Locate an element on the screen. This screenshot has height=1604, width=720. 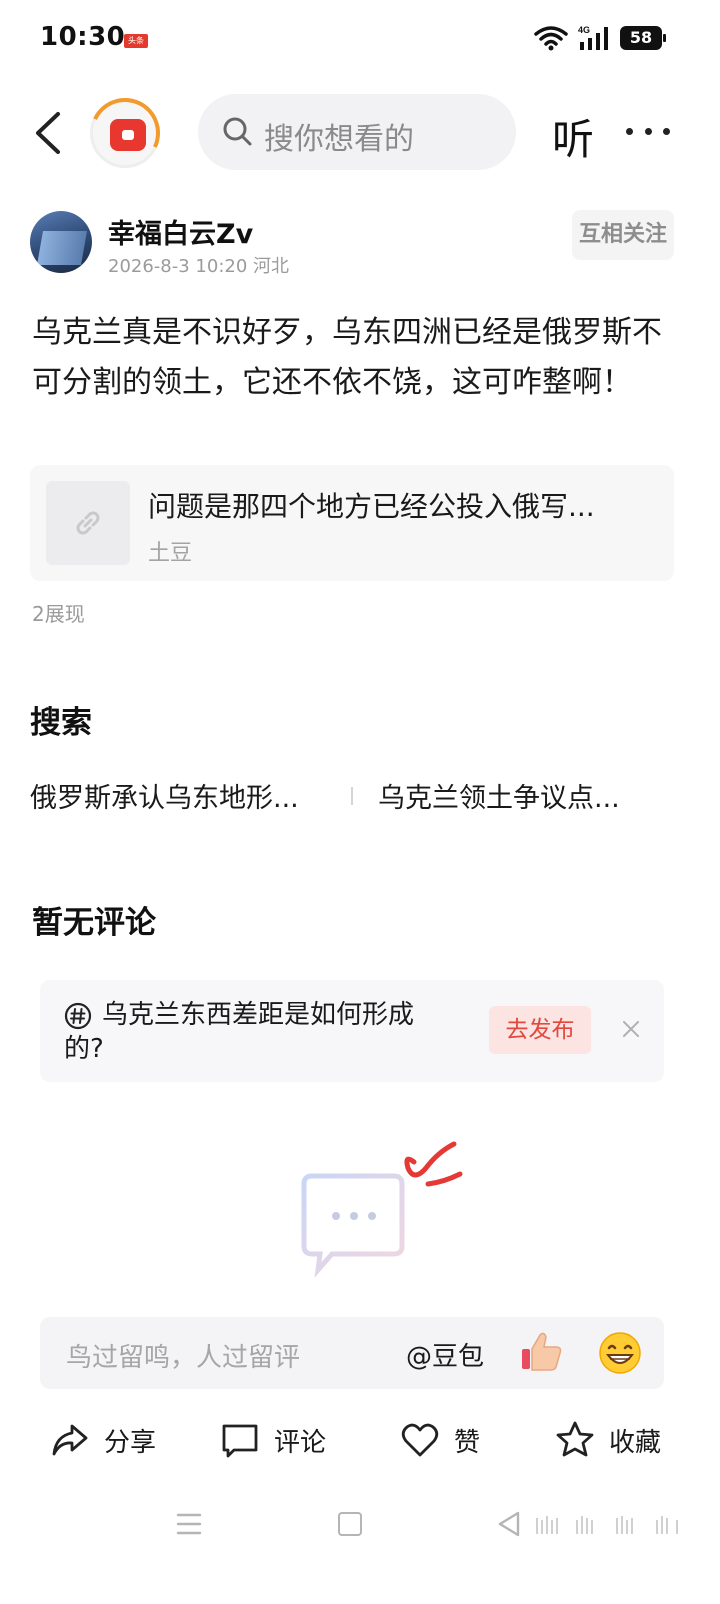
publish-button: 去发布 is located at coordinates (540, 1030).